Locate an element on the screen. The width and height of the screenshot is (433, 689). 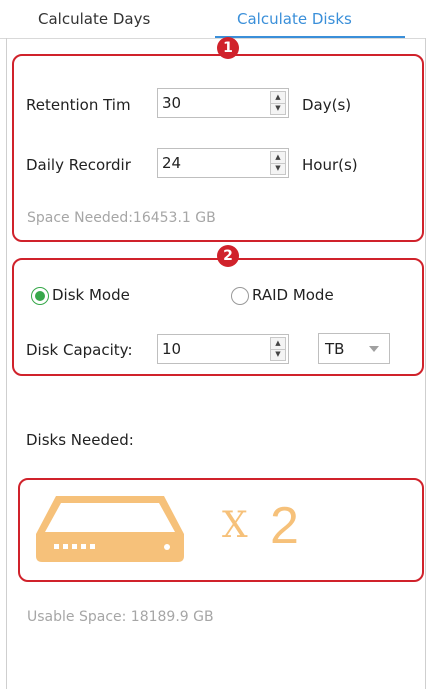
raid-mode-radio is located at coordinates (240, 296).